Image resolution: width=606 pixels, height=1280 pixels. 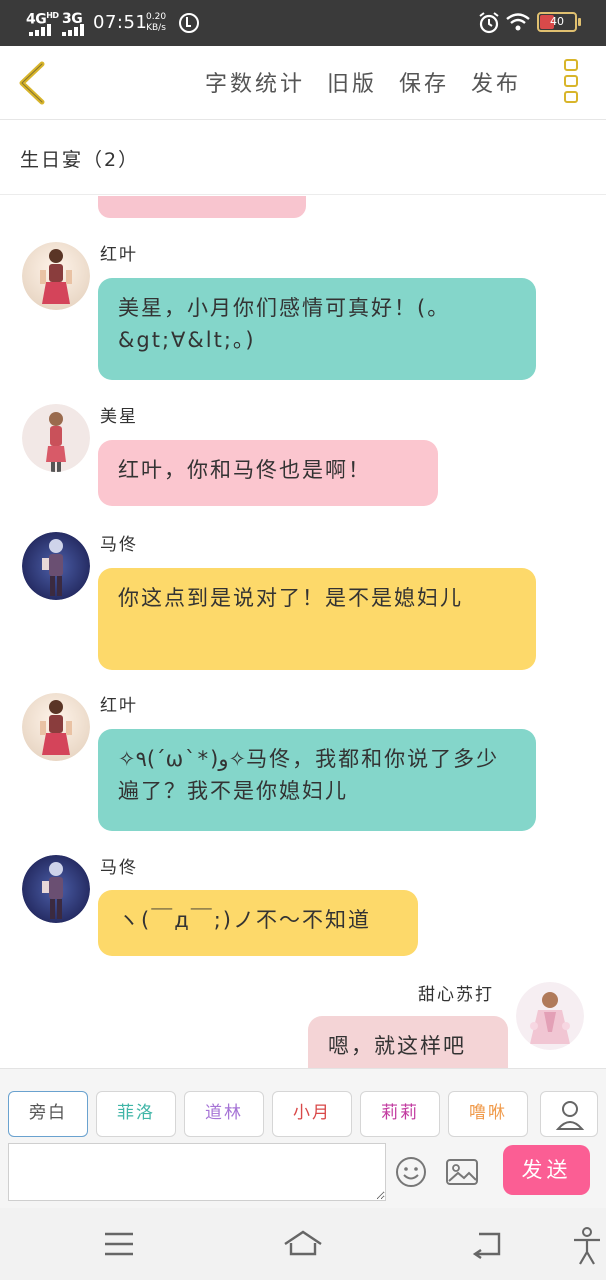 I want to click on network-speed: 0.20 KB/s, so click(x=156, y=22).